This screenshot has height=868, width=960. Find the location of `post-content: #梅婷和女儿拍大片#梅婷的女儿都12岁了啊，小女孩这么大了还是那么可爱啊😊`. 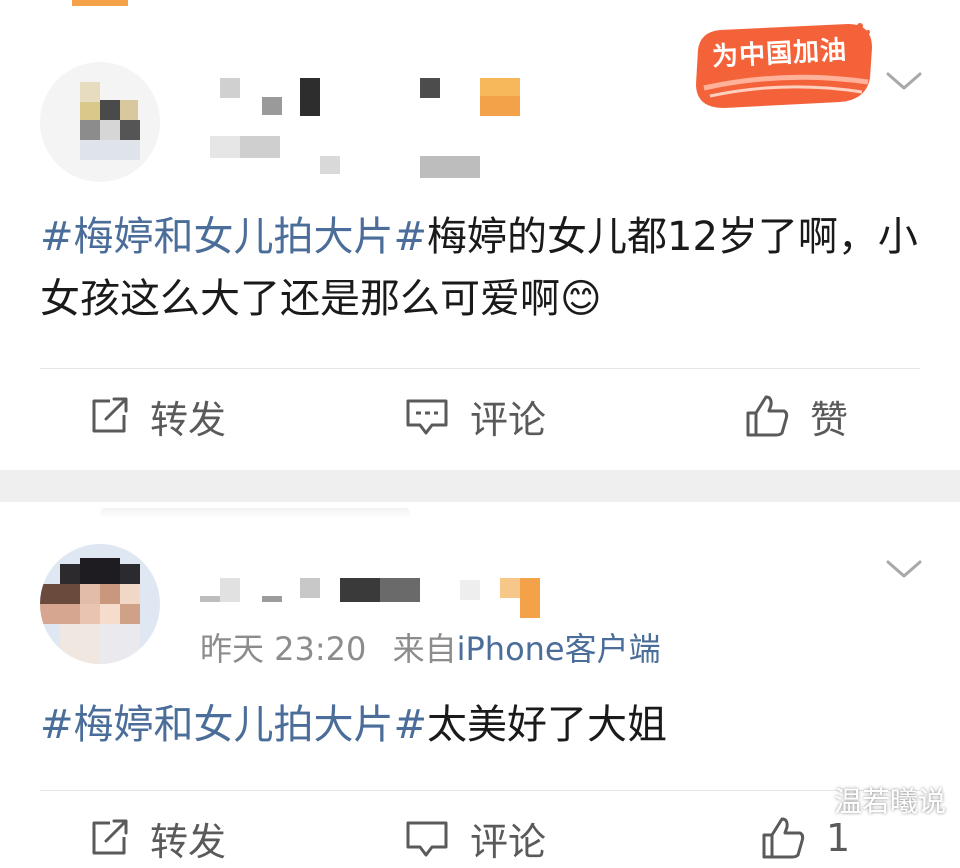

post-content: #梅婷和女儿拍大片#梅婷的女儿都12岁了啊，小女孩这么大了还是那么可爱啊😊 is located at coordinates (480, 268).